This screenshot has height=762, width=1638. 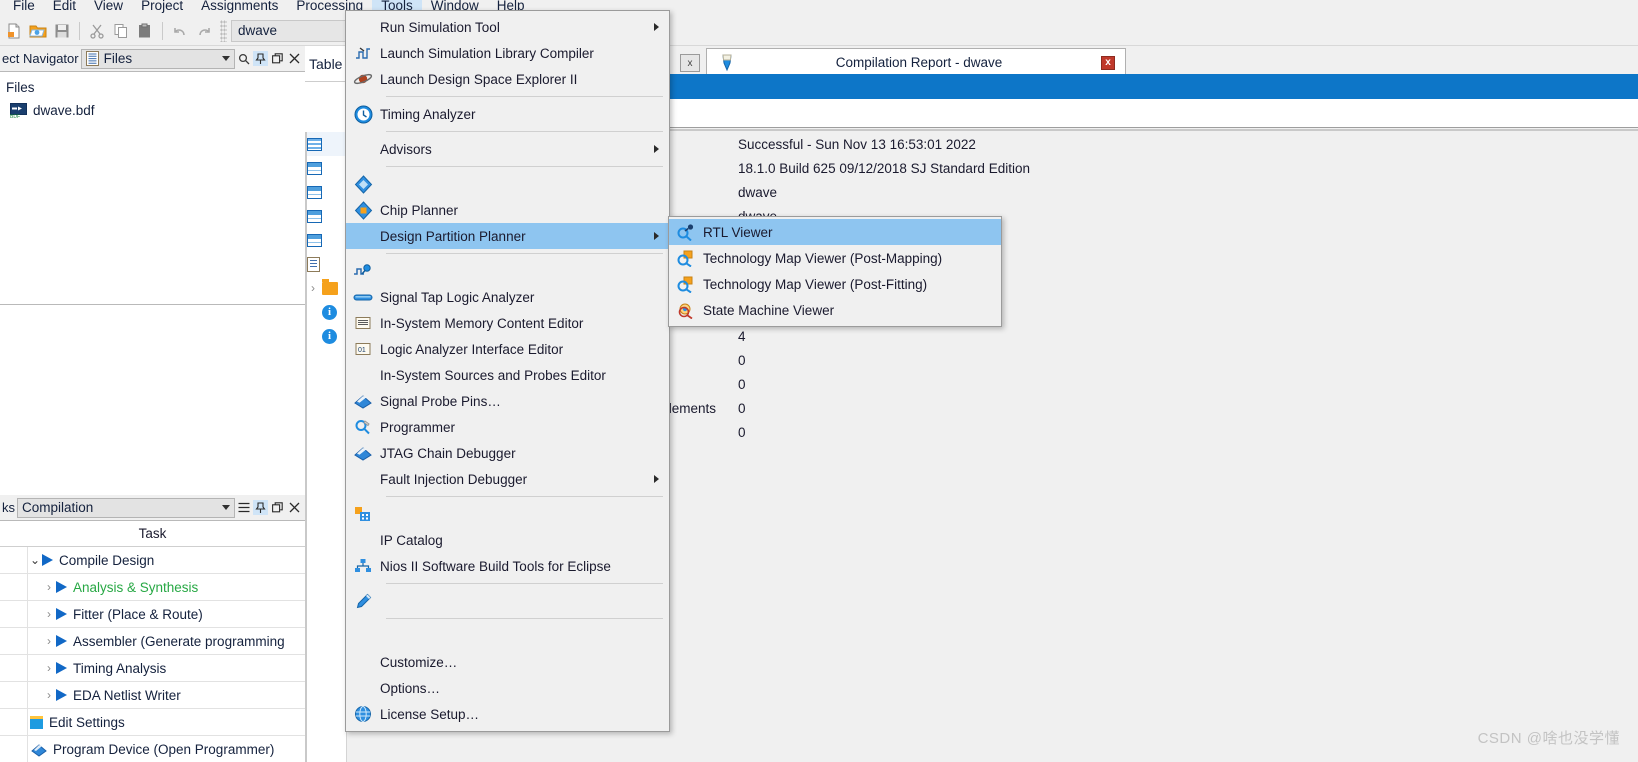 I want to click on menu-item-in-system-memory-content-editor: Signal Tap Logic Analyzer, so click(x=507, y=297).